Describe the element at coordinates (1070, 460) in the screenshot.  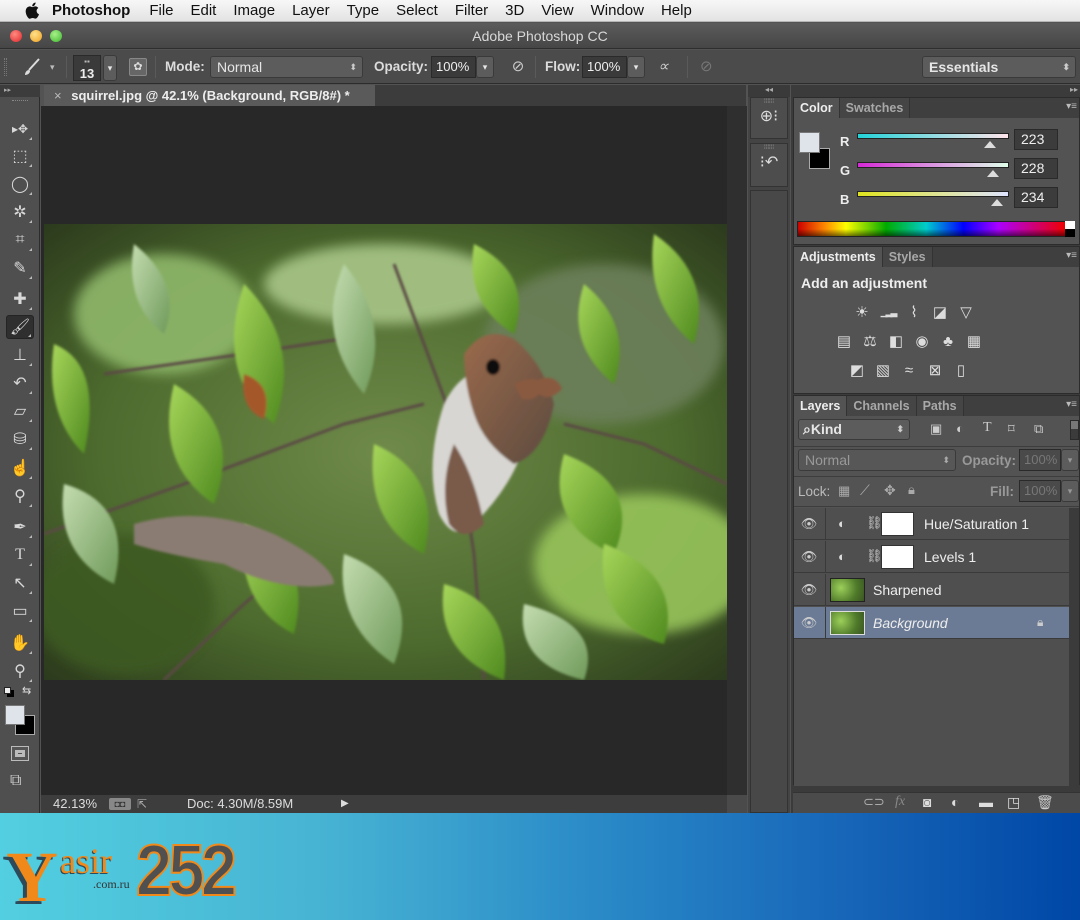
I see `layer-opacity-dropdown: ▾` at that location.